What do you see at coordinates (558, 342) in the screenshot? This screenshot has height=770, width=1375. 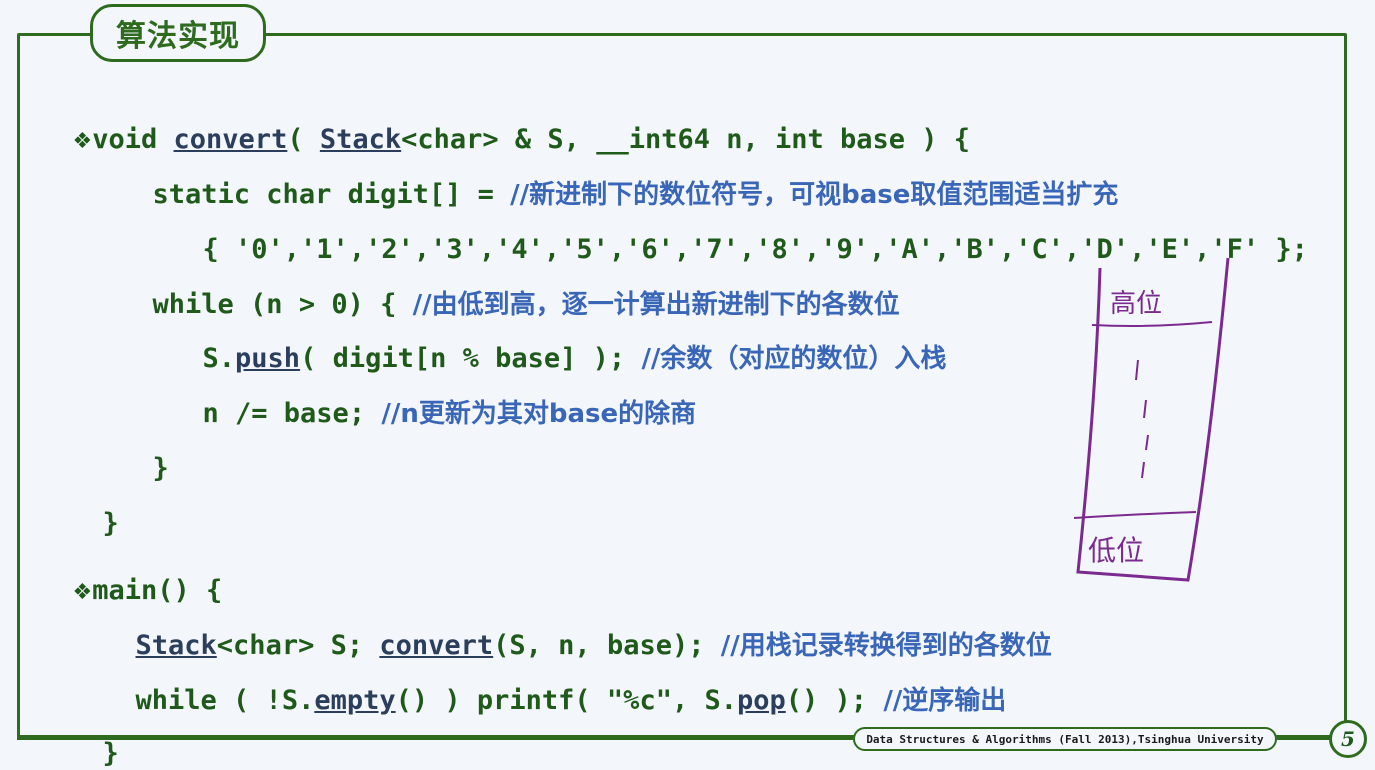 I see `code-line-push: S.push( digit[n % base] ); //余数（对应的数位）入栈` at bounding box center [558, 342].